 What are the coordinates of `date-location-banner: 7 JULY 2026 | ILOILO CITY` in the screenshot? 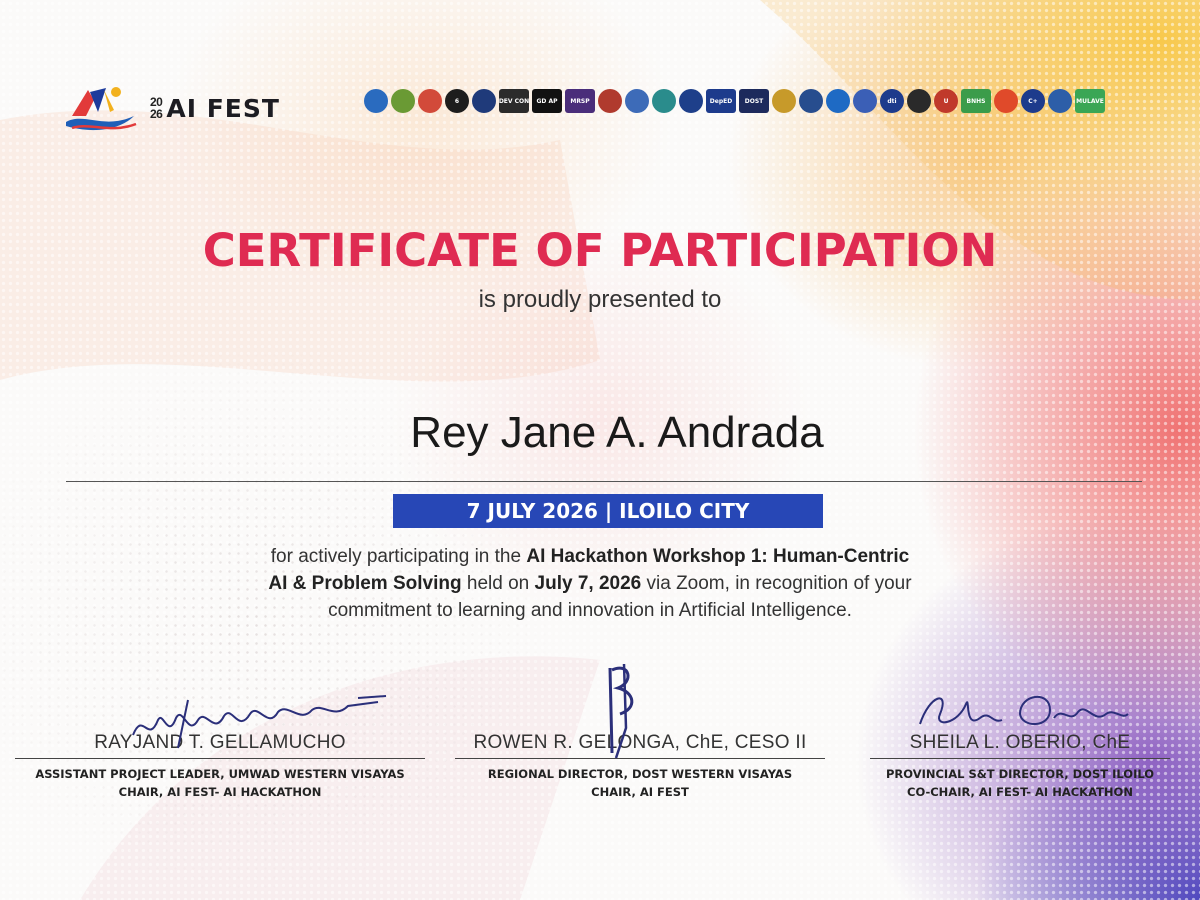 It's located at (608, 511).